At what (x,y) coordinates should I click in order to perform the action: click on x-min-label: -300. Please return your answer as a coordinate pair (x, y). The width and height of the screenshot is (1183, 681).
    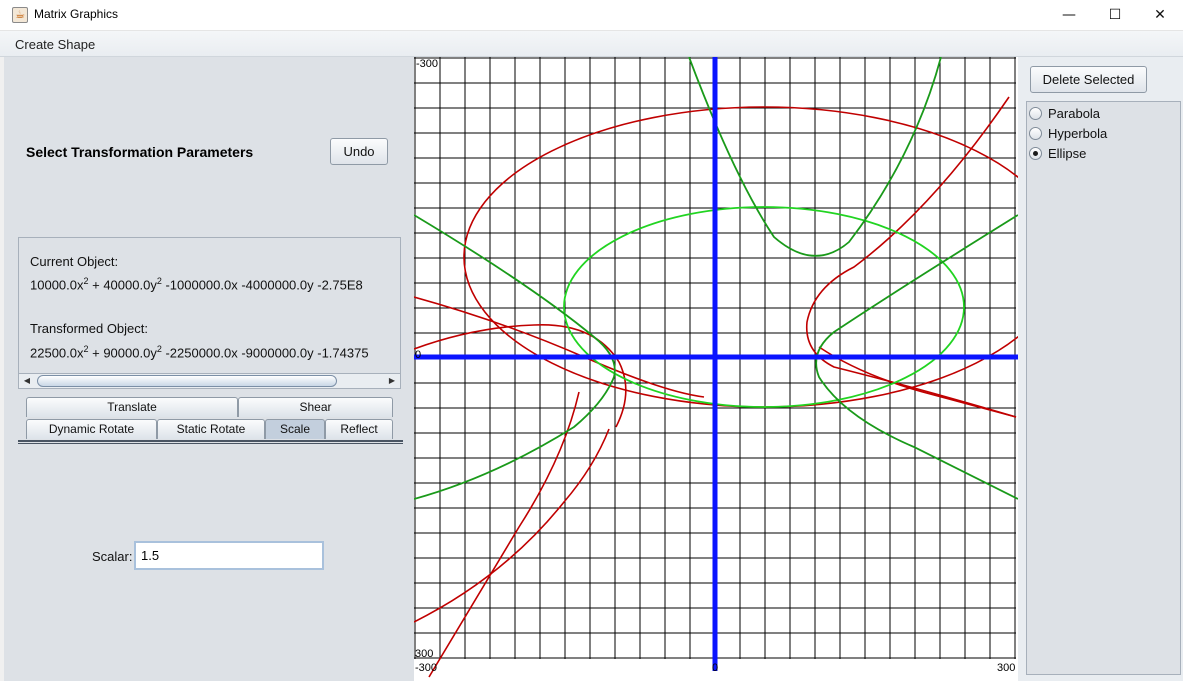
    Looking at the image, I should click on (426, 668).